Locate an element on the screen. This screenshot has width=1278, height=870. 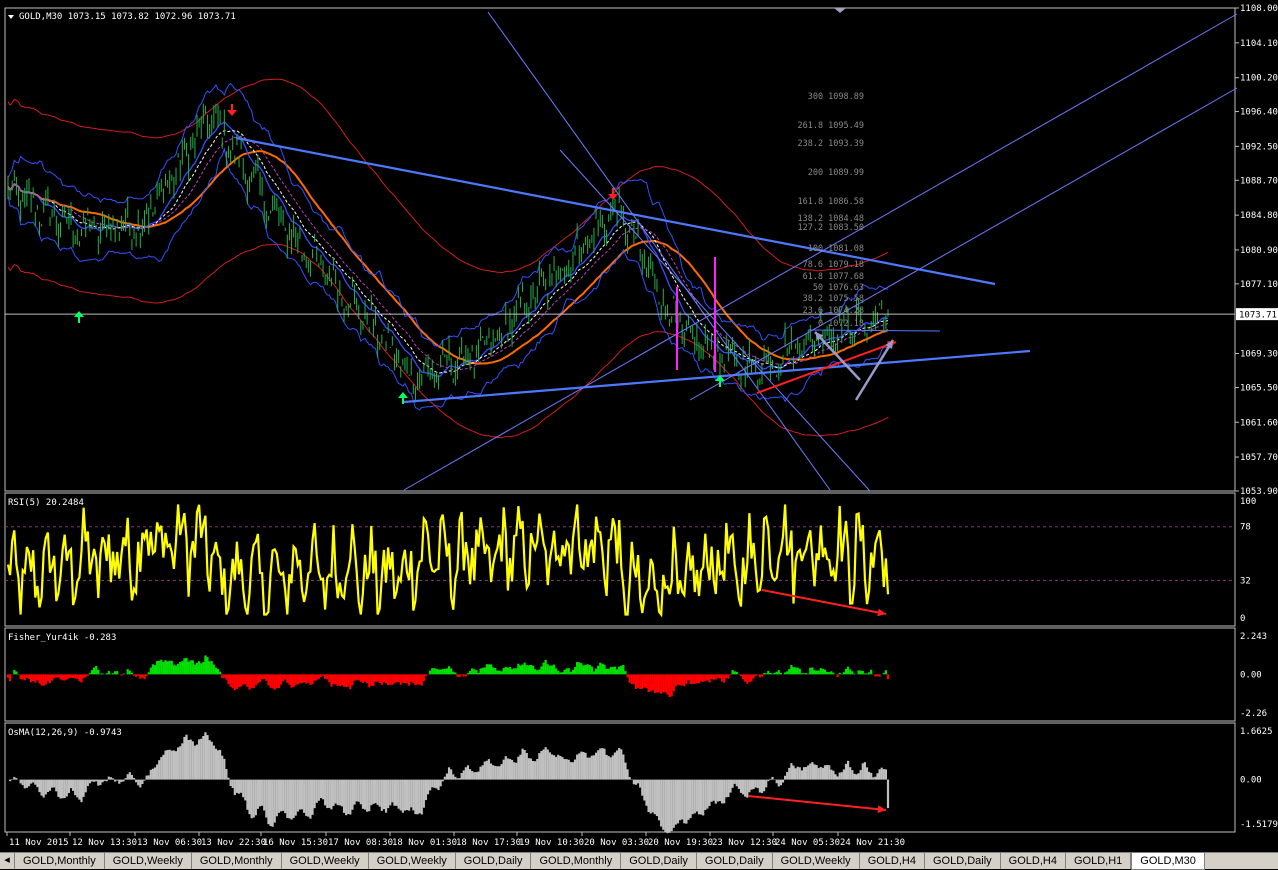
price-axis-label: 1092.50 is located at coordinates (1259, 147).